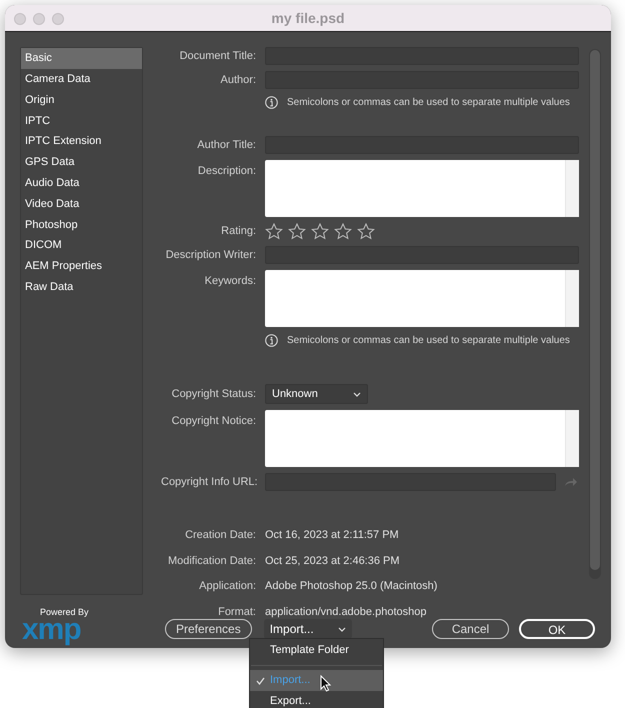 This screenshot has height=708, width=625. I want to click on close-button, so click(20, 19).